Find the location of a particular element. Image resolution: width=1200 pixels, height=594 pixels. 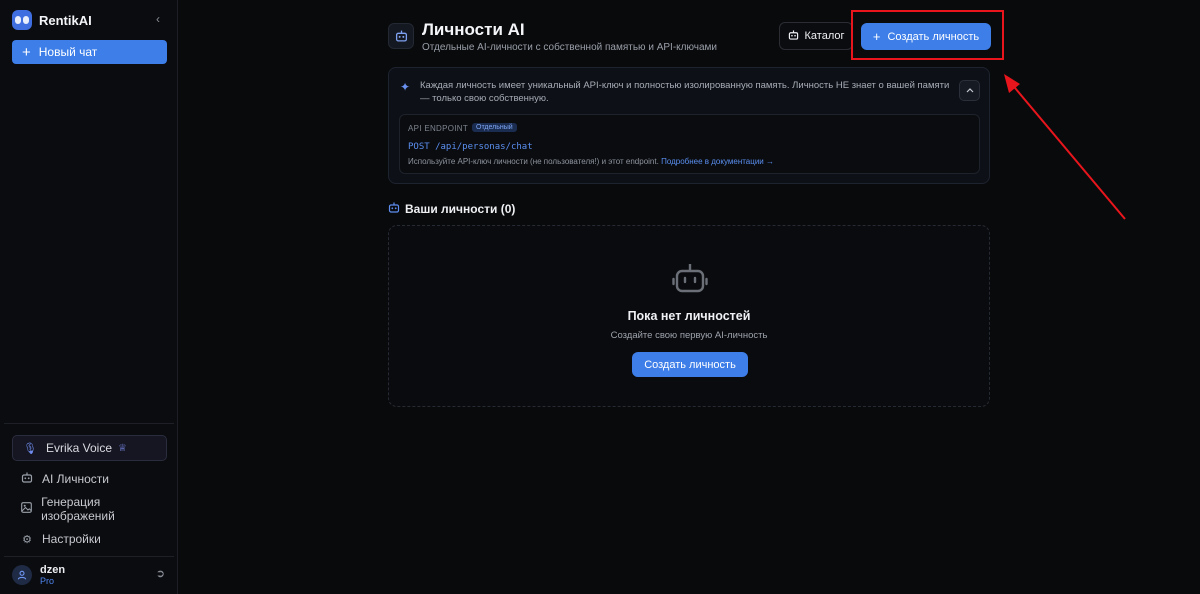

catalog-label: Каталог is located at coordinates (824, 36).